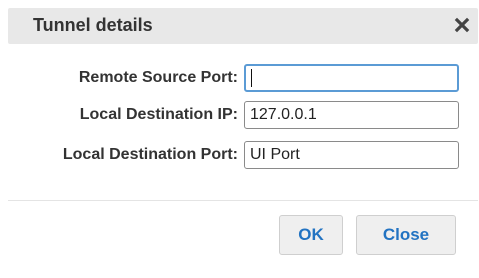  I want to click on remote-source-port-input, so click(351, 78).